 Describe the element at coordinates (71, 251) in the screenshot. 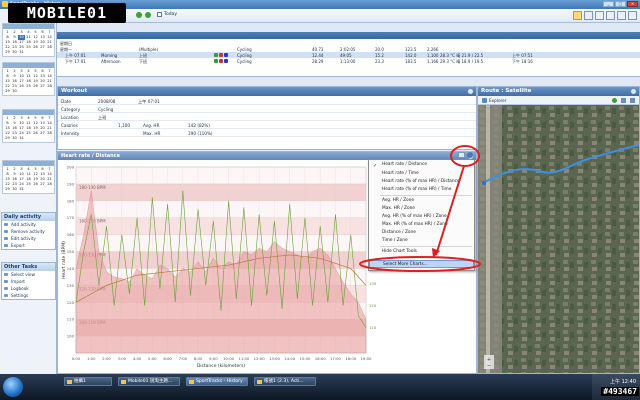

I see `y-tick-label: 150` at that location.